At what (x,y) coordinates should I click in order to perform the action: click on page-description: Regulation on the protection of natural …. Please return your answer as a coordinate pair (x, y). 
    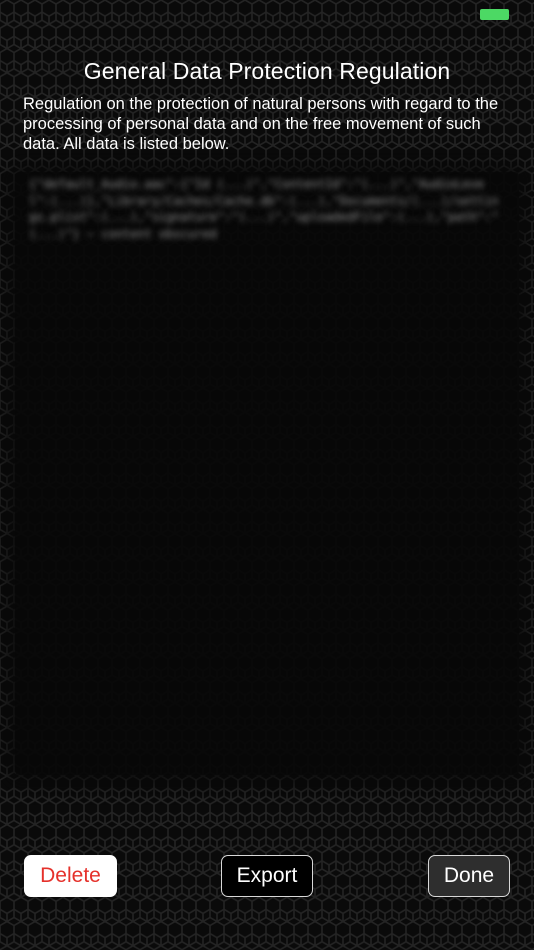
    Looking at the image, I should click on (261, 124).